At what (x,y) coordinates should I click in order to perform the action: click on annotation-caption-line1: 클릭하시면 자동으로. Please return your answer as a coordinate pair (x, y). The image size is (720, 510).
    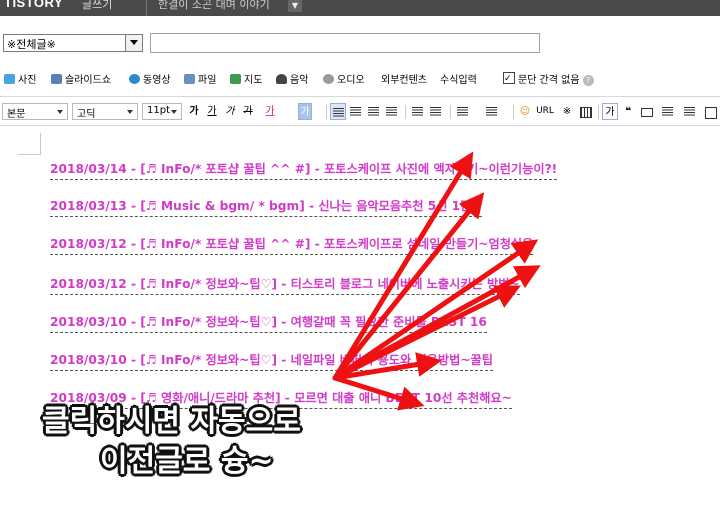
    Looking at the image, I should click on (171, 421).